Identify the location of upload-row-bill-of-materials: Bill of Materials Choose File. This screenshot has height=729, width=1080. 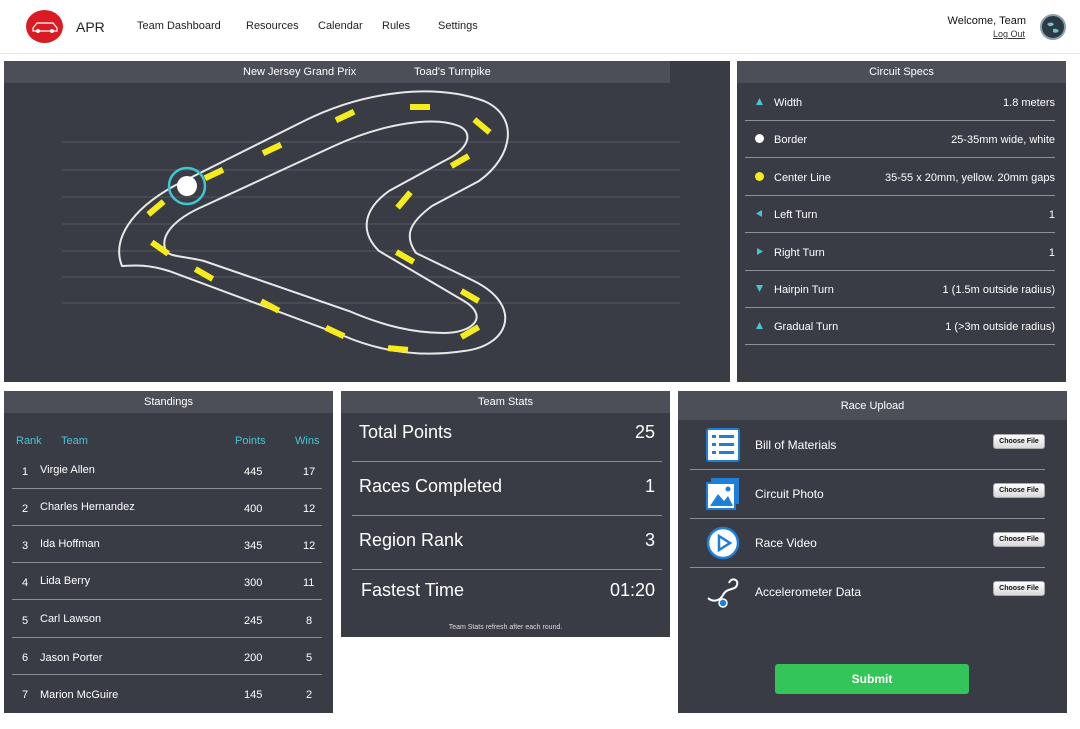
(867, 445).